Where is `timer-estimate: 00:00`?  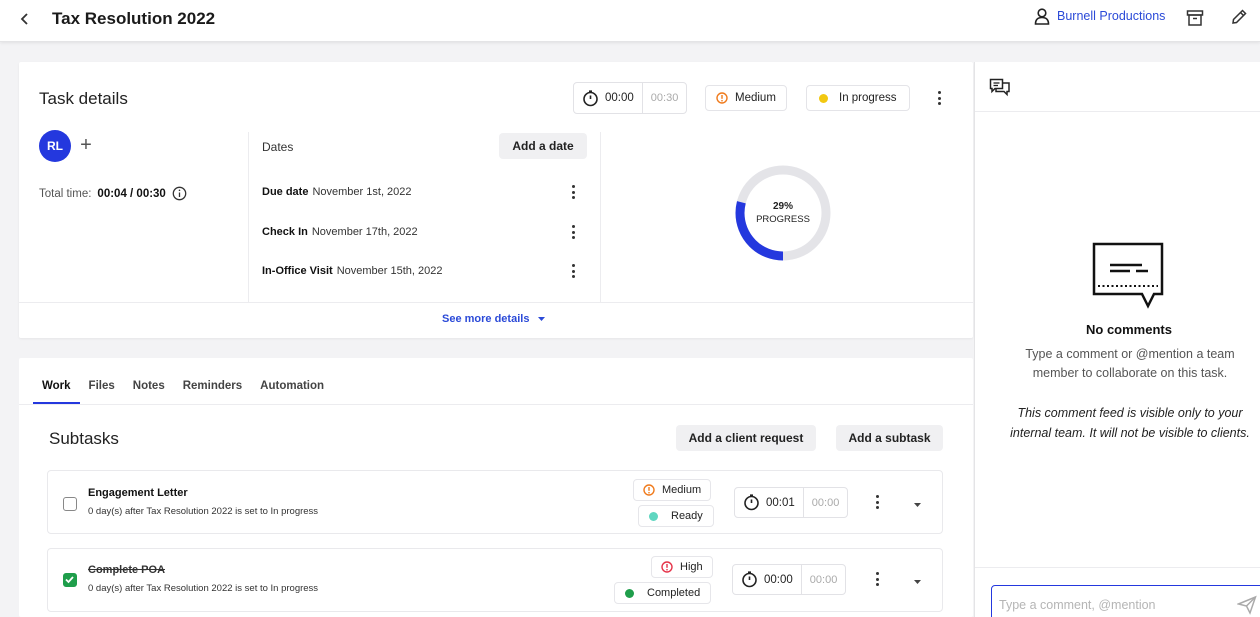 timer-estimate: 00:00 is located at coordinates (825, 502).